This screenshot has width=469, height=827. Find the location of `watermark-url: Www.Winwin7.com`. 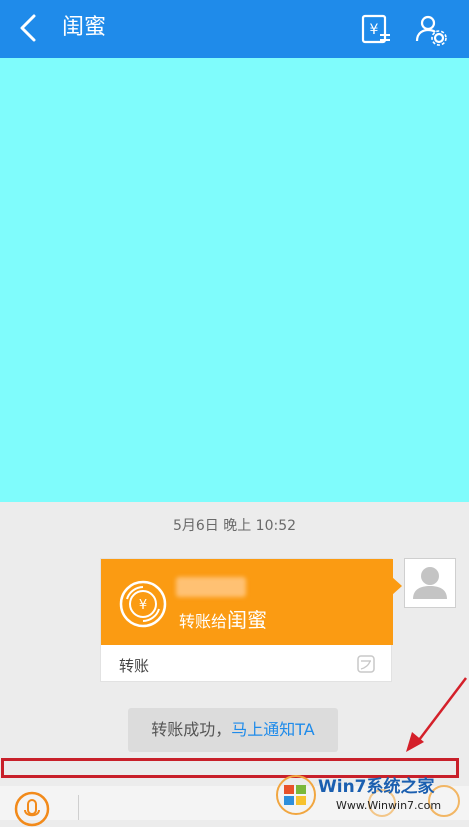

watermark-url: Www.Winwin7.com is located at coordinates (389, 805).